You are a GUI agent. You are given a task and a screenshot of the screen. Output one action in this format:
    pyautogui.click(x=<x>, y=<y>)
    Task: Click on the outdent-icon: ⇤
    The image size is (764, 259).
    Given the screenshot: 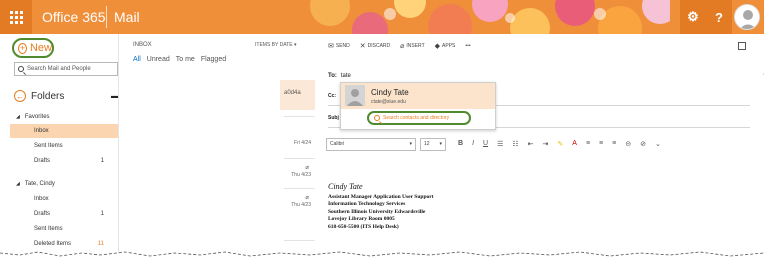 What is the action you would take?
    pyautogui.click(x=531, y=144)
    